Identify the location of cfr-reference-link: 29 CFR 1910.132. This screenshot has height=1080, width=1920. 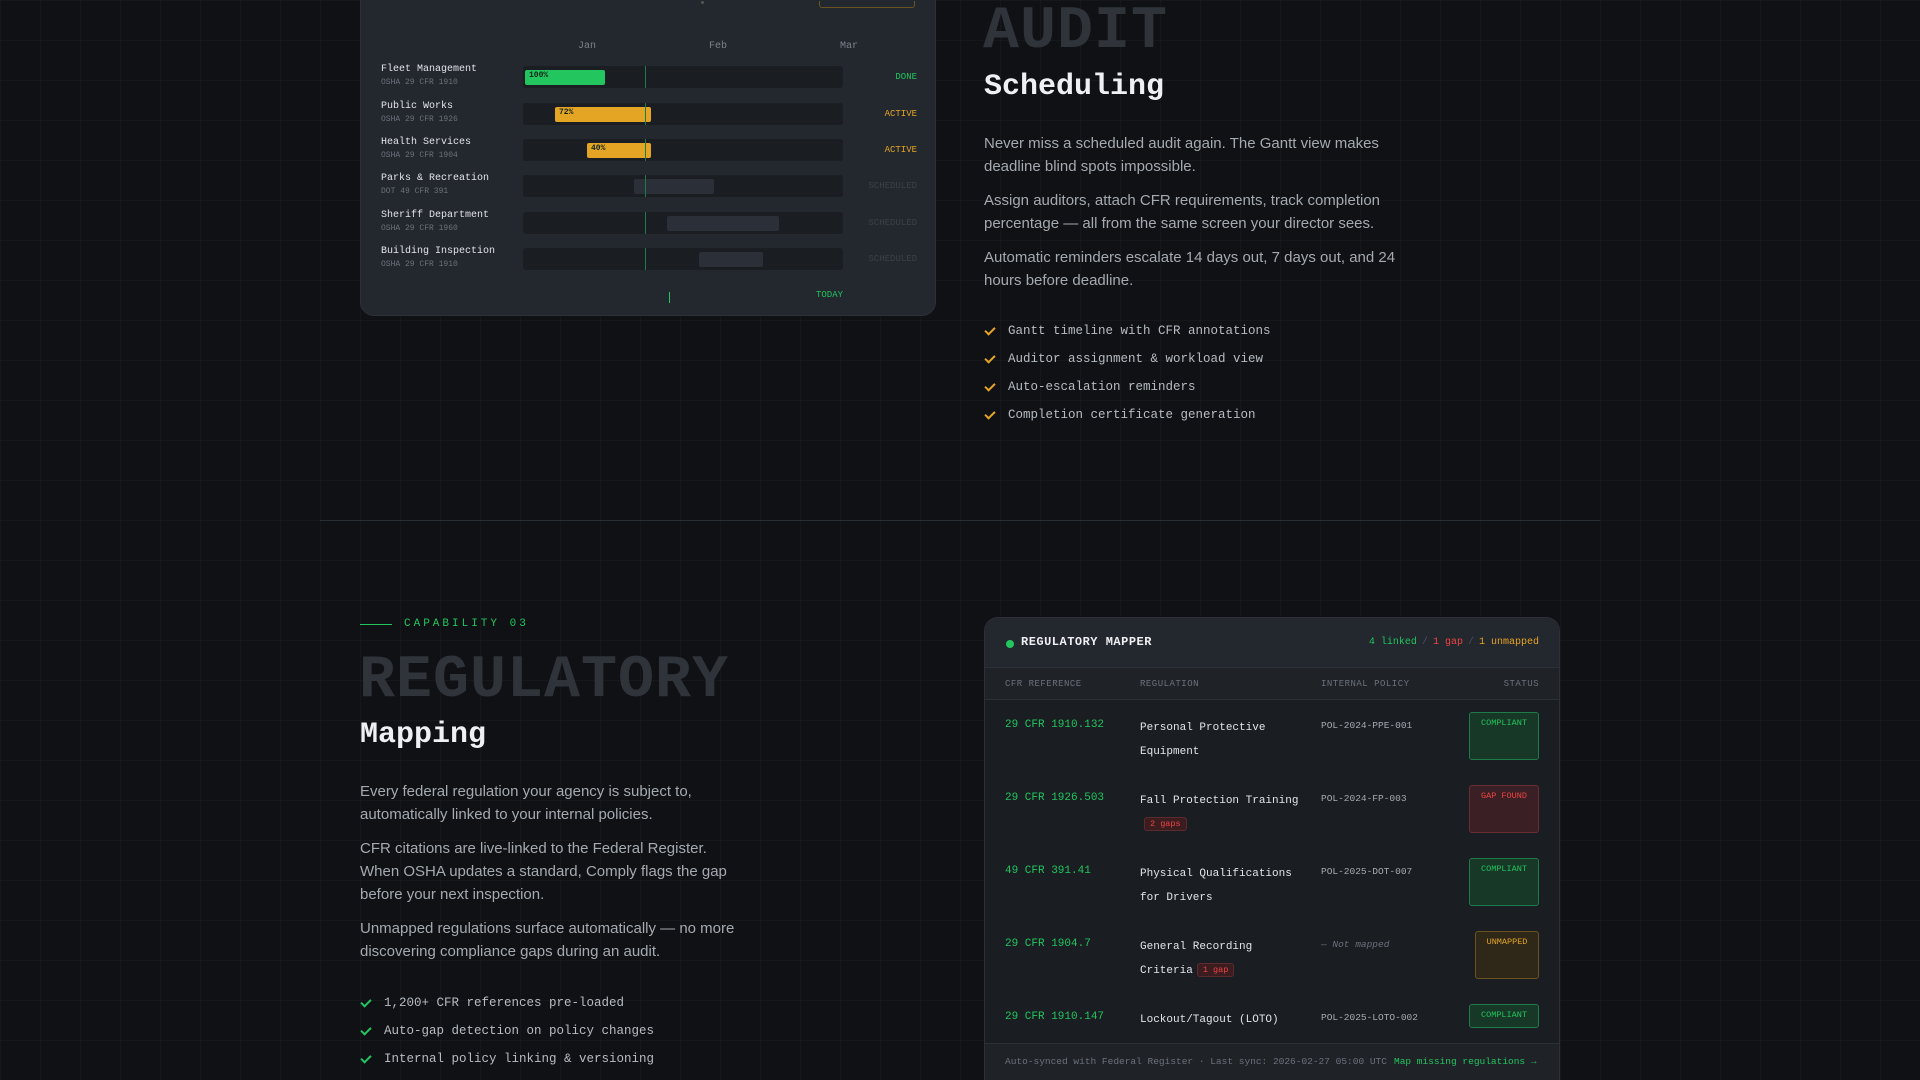
(1054, 725).